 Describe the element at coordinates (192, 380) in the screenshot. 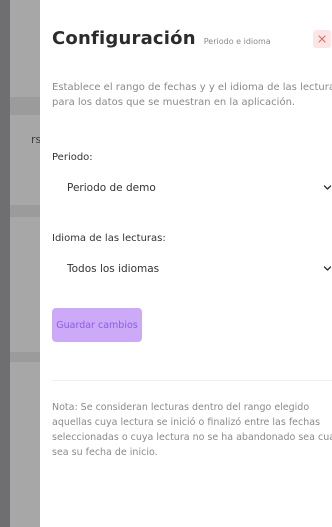

I see `divider` at that location.